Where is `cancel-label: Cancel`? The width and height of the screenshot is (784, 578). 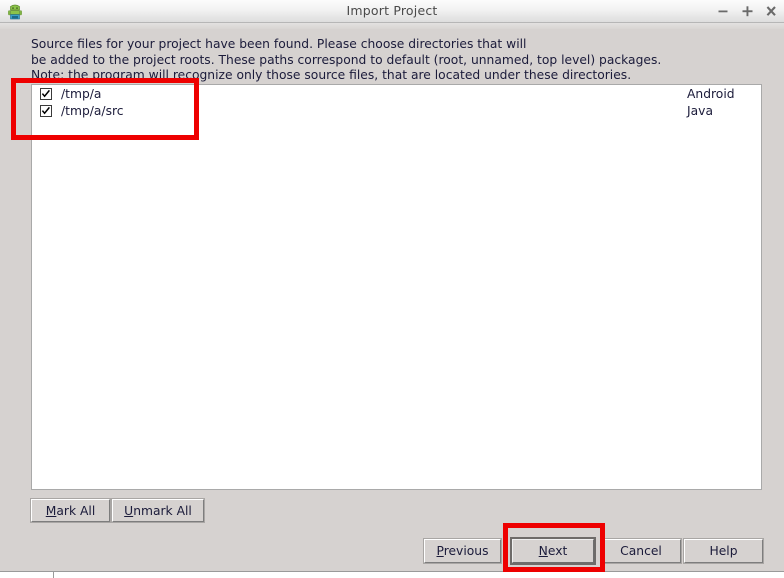 cancel-label: Cancel is located at coordinates (641, 551).